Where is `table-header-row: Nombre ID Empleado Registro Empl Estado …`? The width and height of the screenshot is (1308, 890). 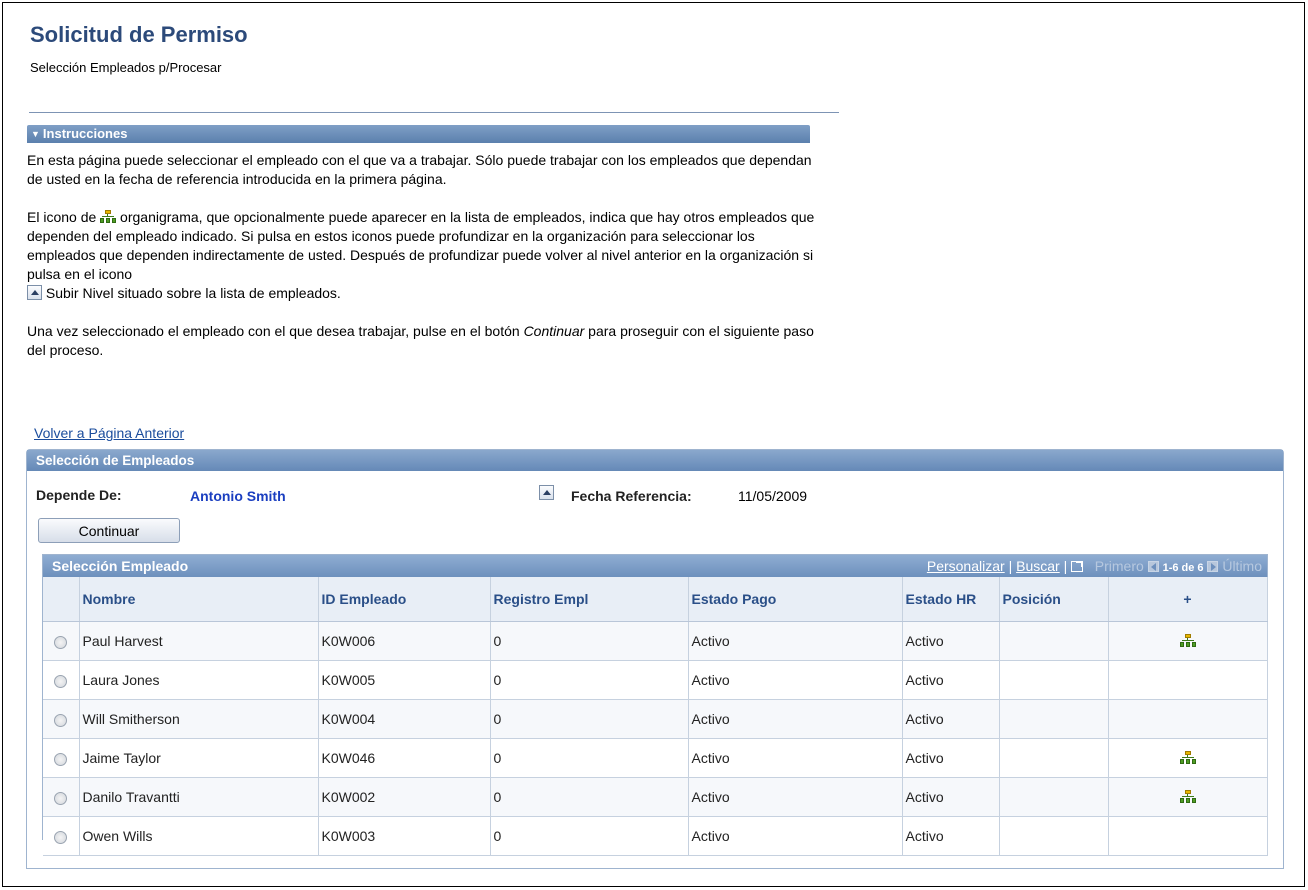
table-header-row: Nombre ID Empleado Registro Empl Estado … is located at coordinates (655, 599).